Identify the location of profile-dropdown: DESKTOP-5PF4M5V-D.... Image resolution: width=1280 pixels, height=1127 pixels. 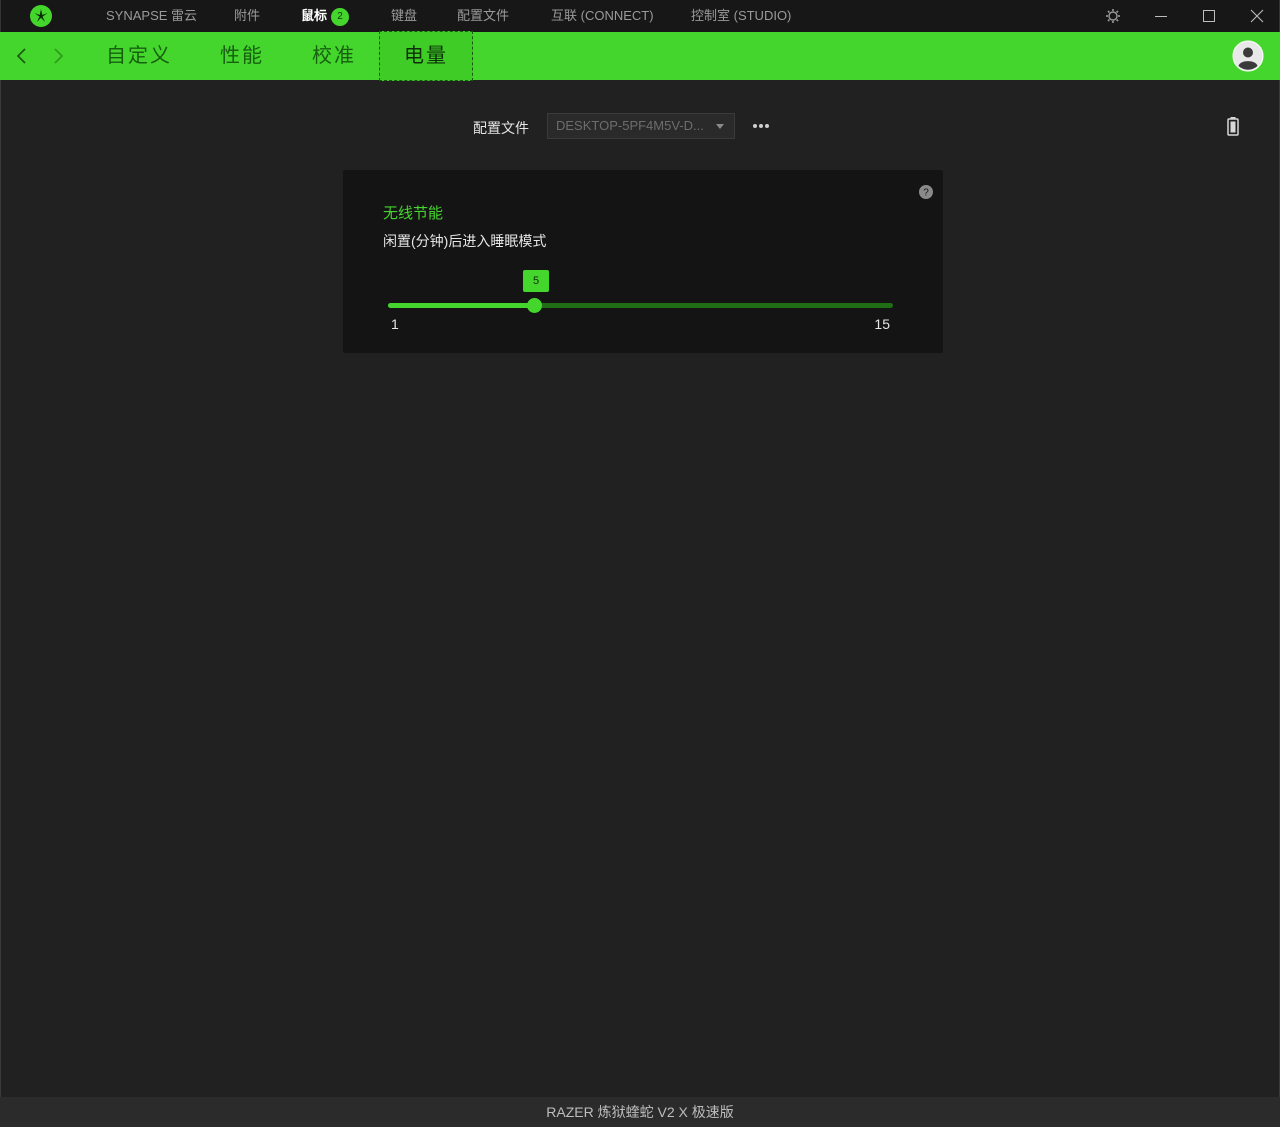
(641, 126).